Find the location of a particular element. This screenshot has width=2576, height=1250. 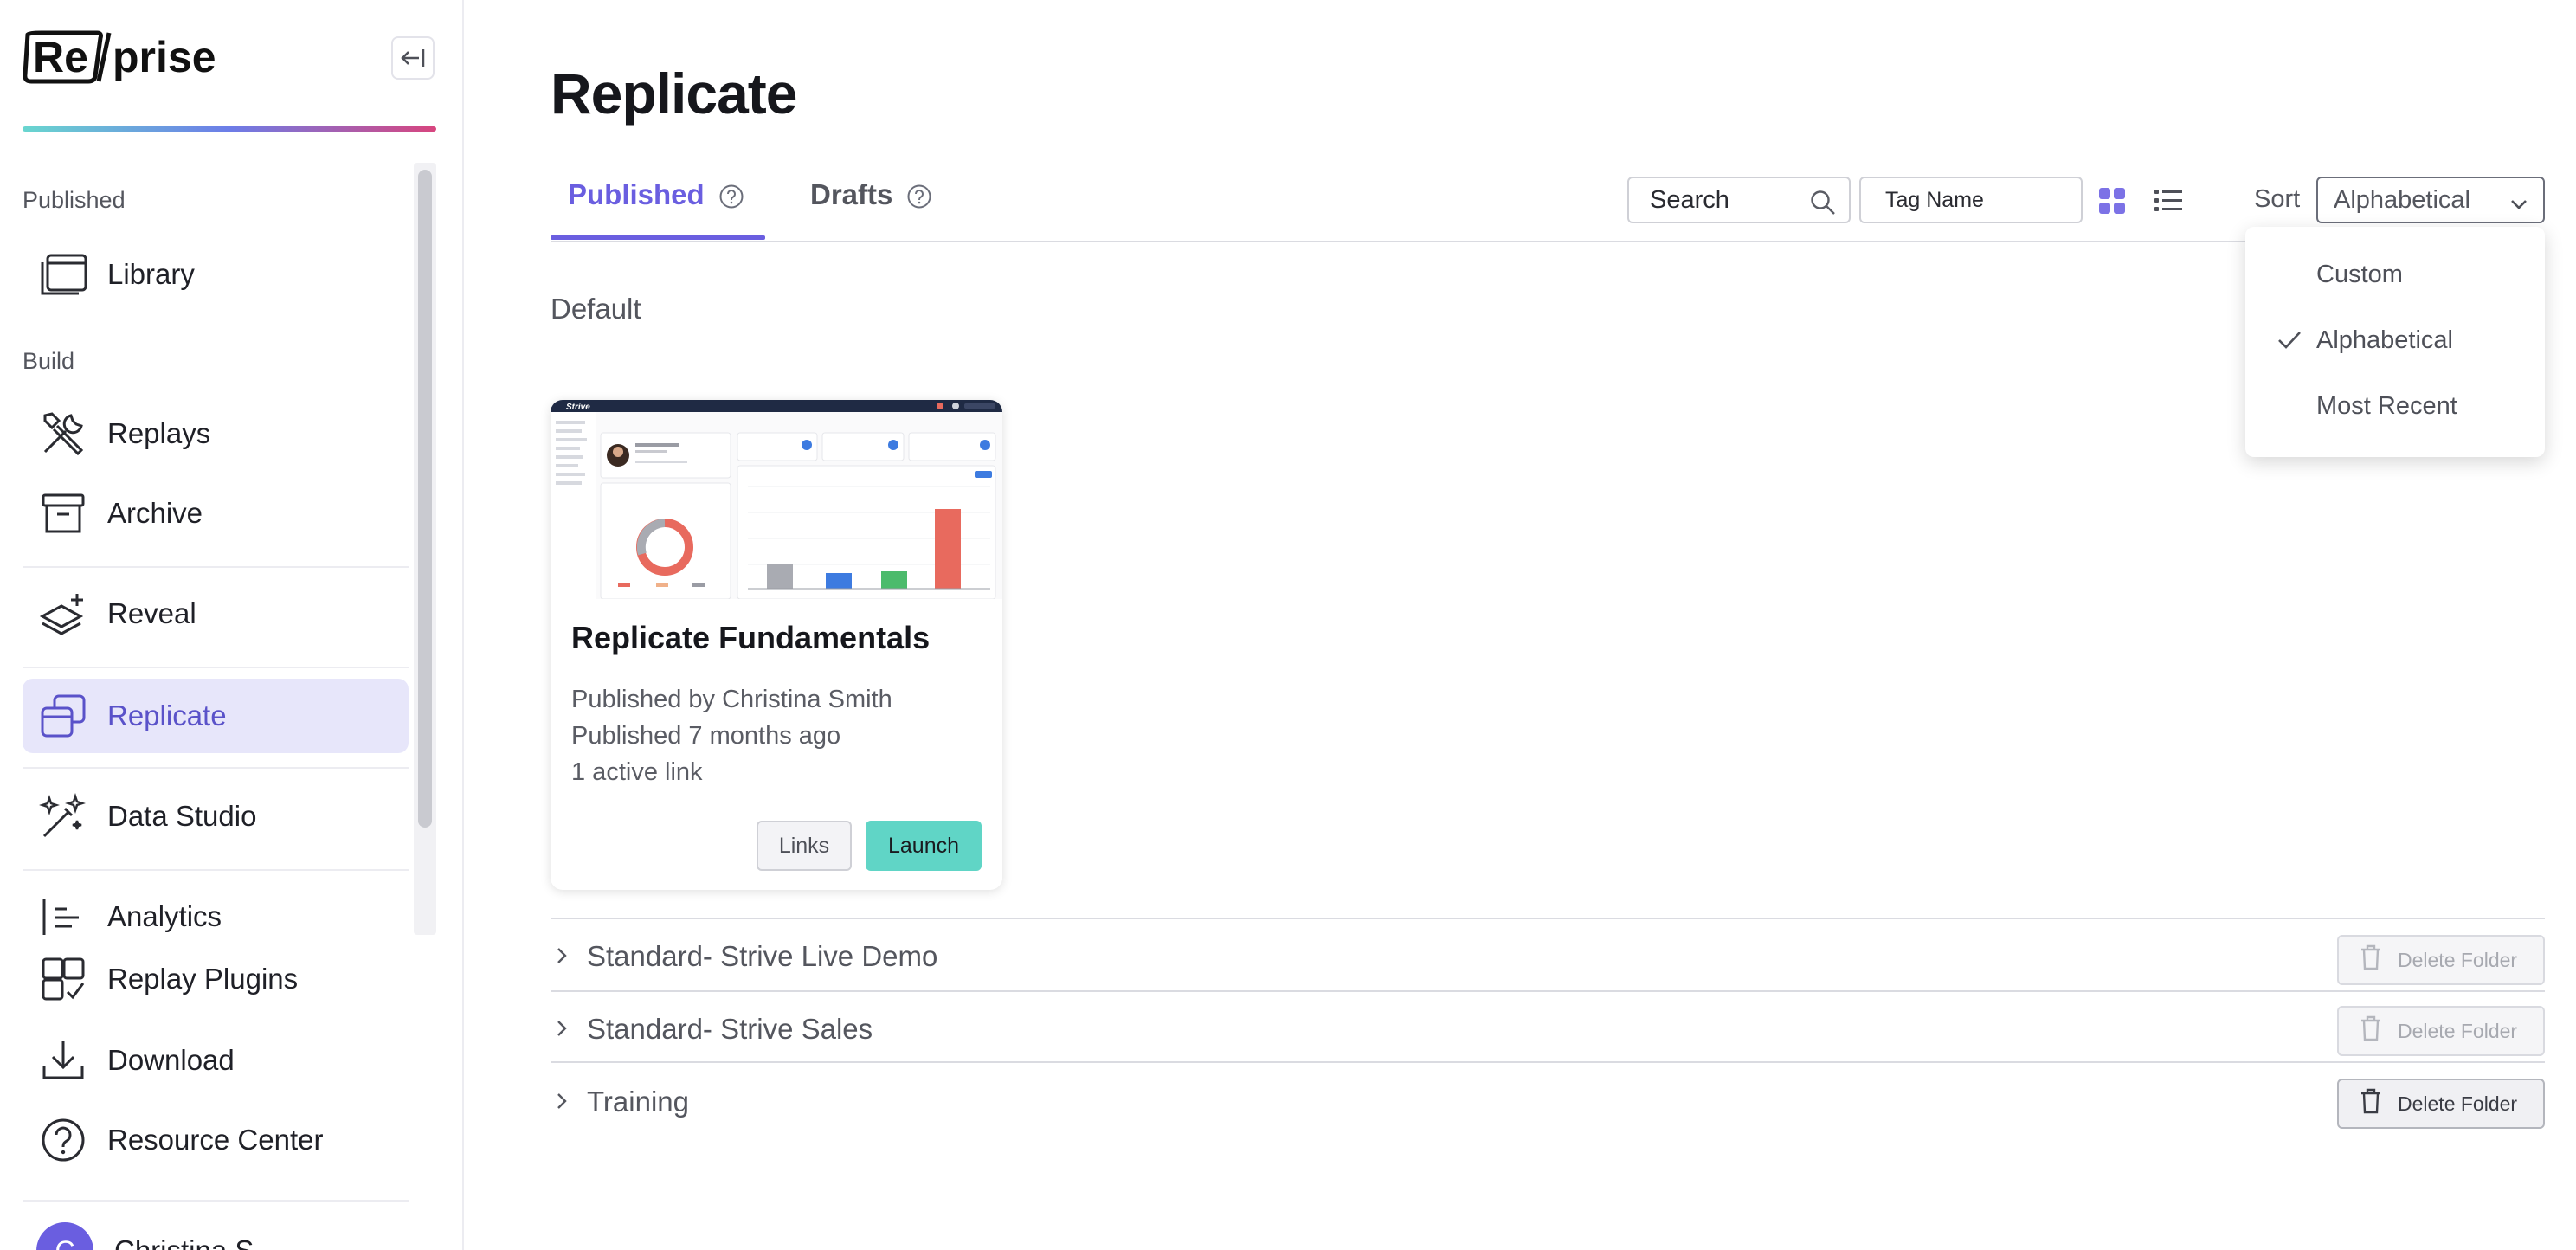

tab-published: Published is located at coordinates (656, 209).